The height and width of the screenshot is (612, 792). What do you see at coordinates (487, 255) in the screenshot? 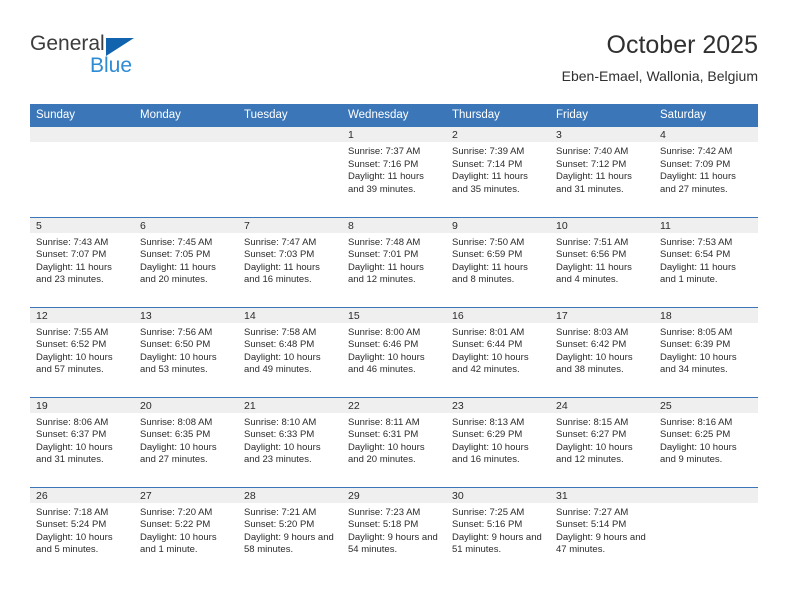
I see `sunset-text: Sunset: 6:59 PM` at bounding box center [487, 255].